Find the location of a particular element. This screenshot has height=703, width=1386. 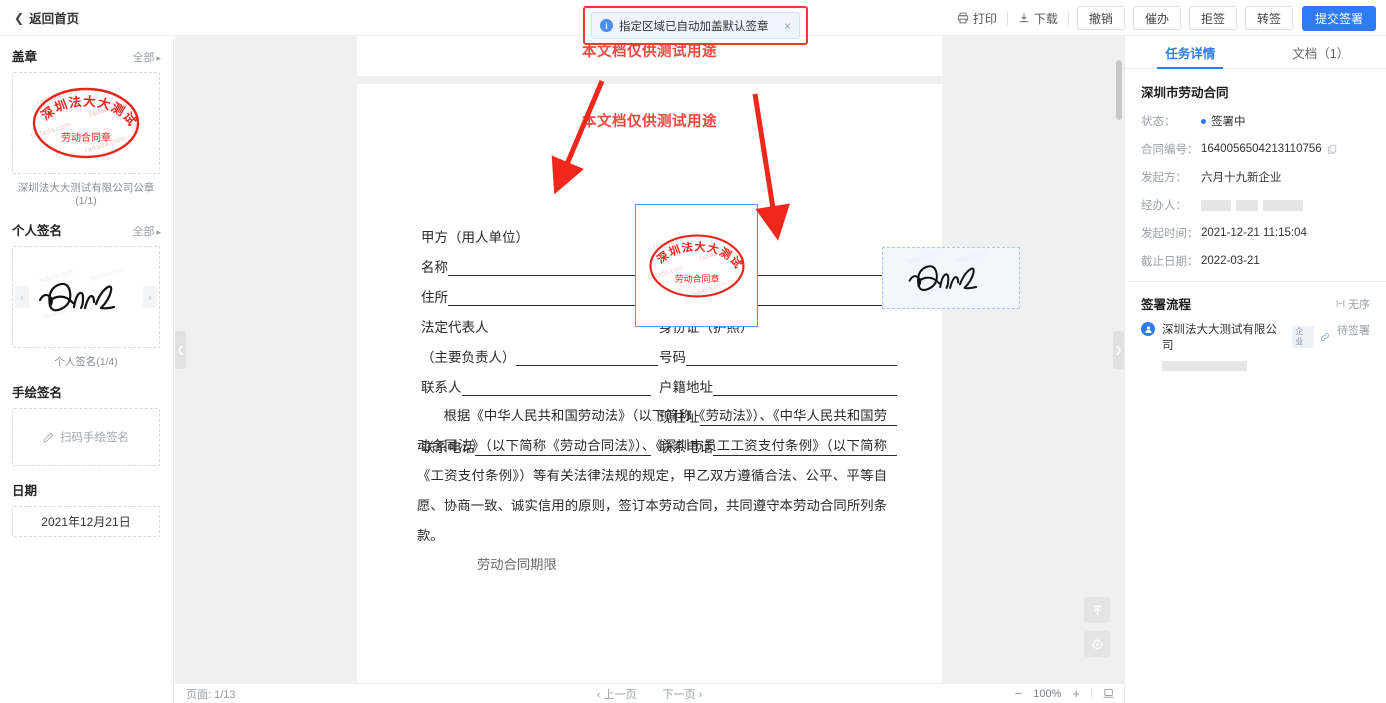

floating-action-buttons is located at coordinates (1097, 631).